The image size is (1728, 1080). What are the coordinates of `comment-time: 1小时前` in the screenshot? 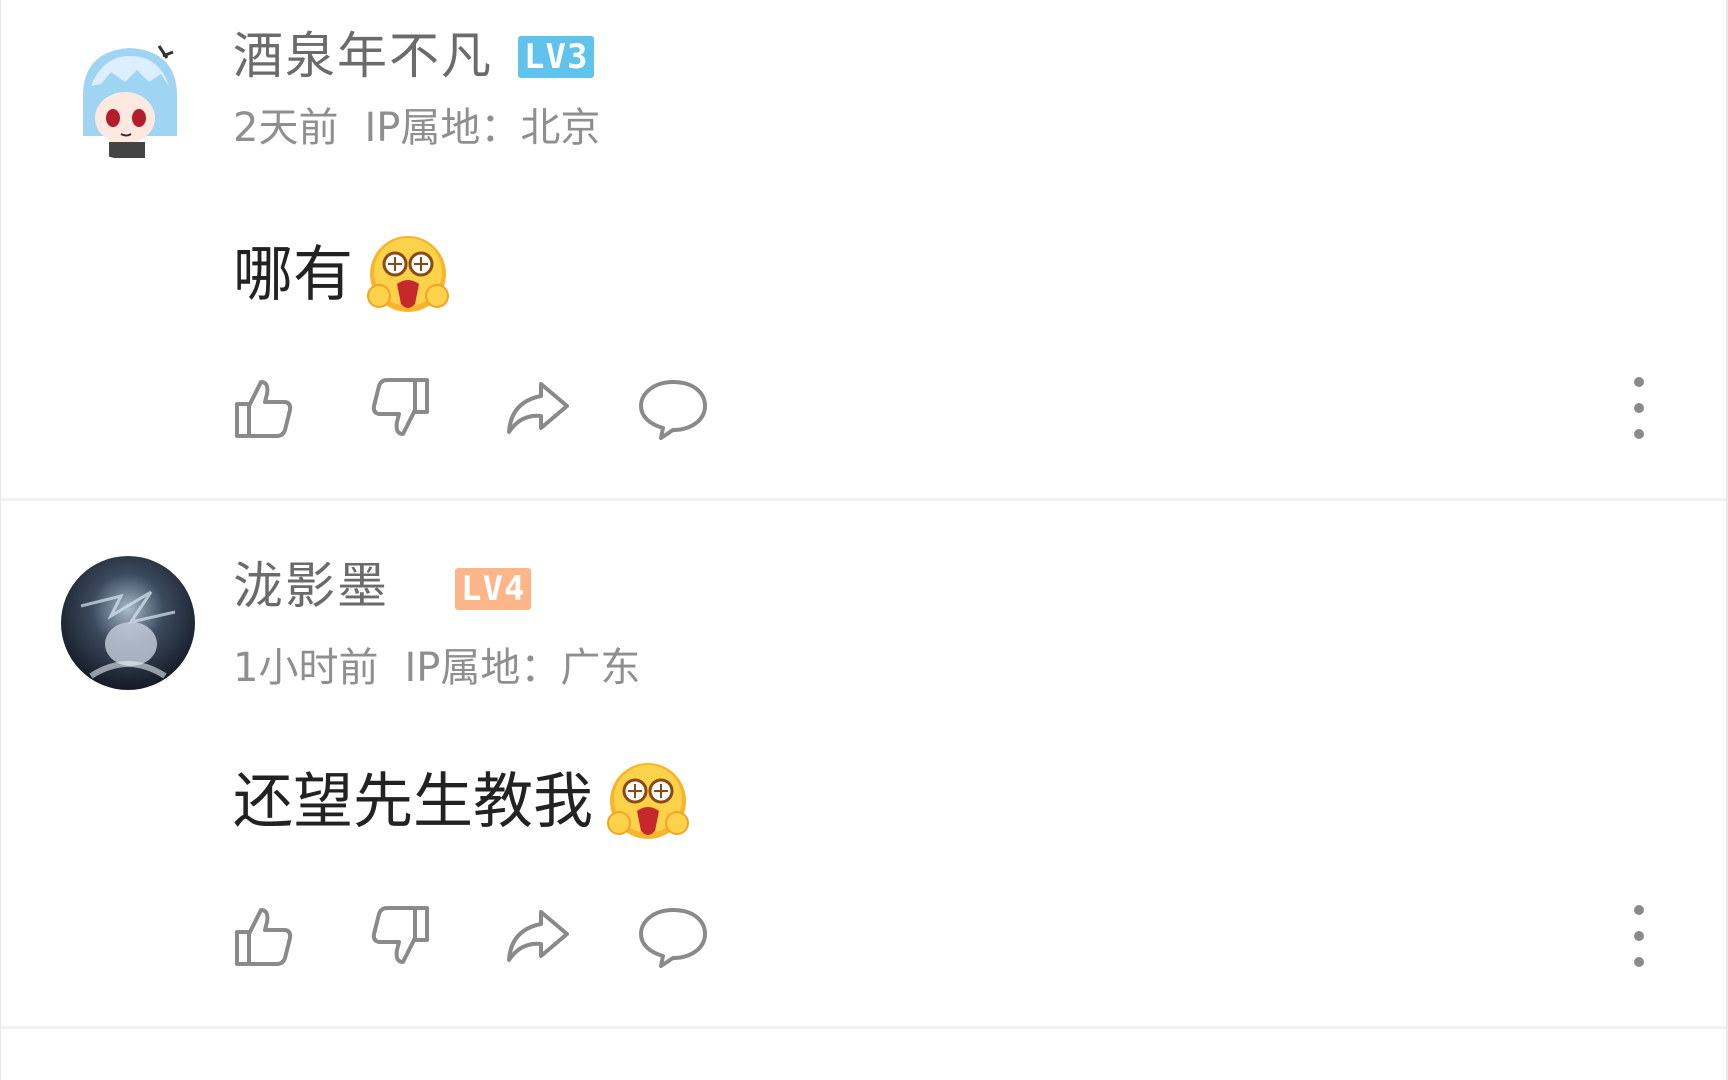 It's located at (306, 668).